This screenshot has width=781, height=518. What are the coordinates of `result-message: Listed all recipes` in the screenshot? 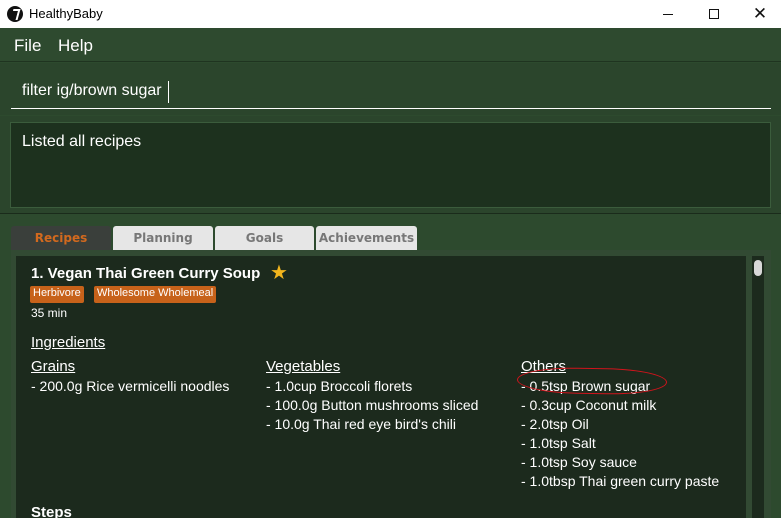 It's located at (82, 141).